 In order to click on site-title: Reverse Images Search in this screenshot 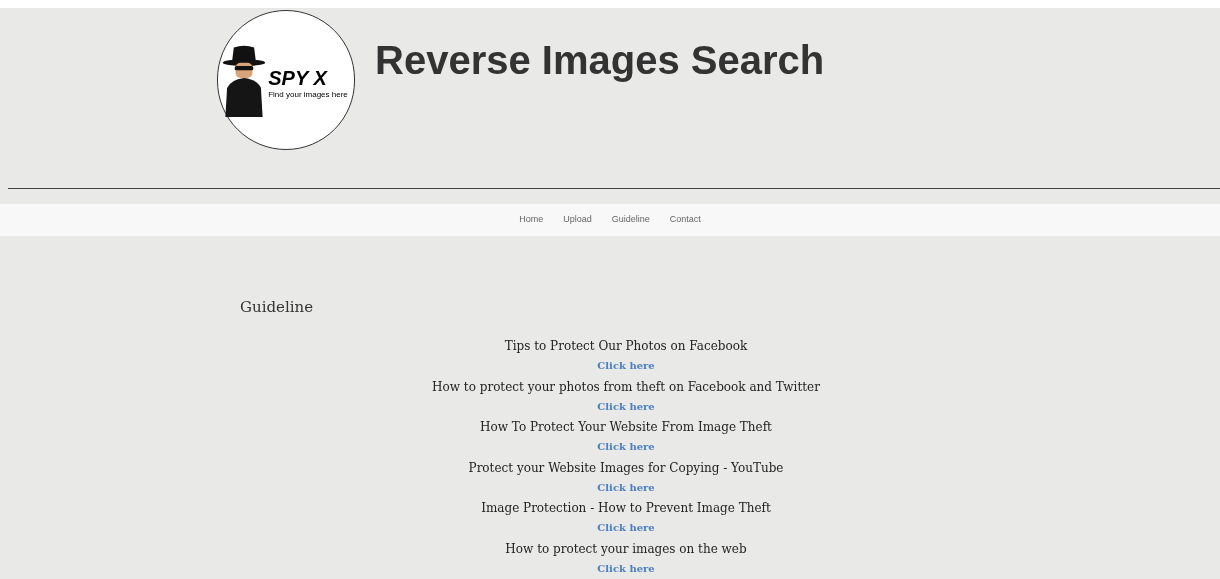, I will do `click(600, 60)`.